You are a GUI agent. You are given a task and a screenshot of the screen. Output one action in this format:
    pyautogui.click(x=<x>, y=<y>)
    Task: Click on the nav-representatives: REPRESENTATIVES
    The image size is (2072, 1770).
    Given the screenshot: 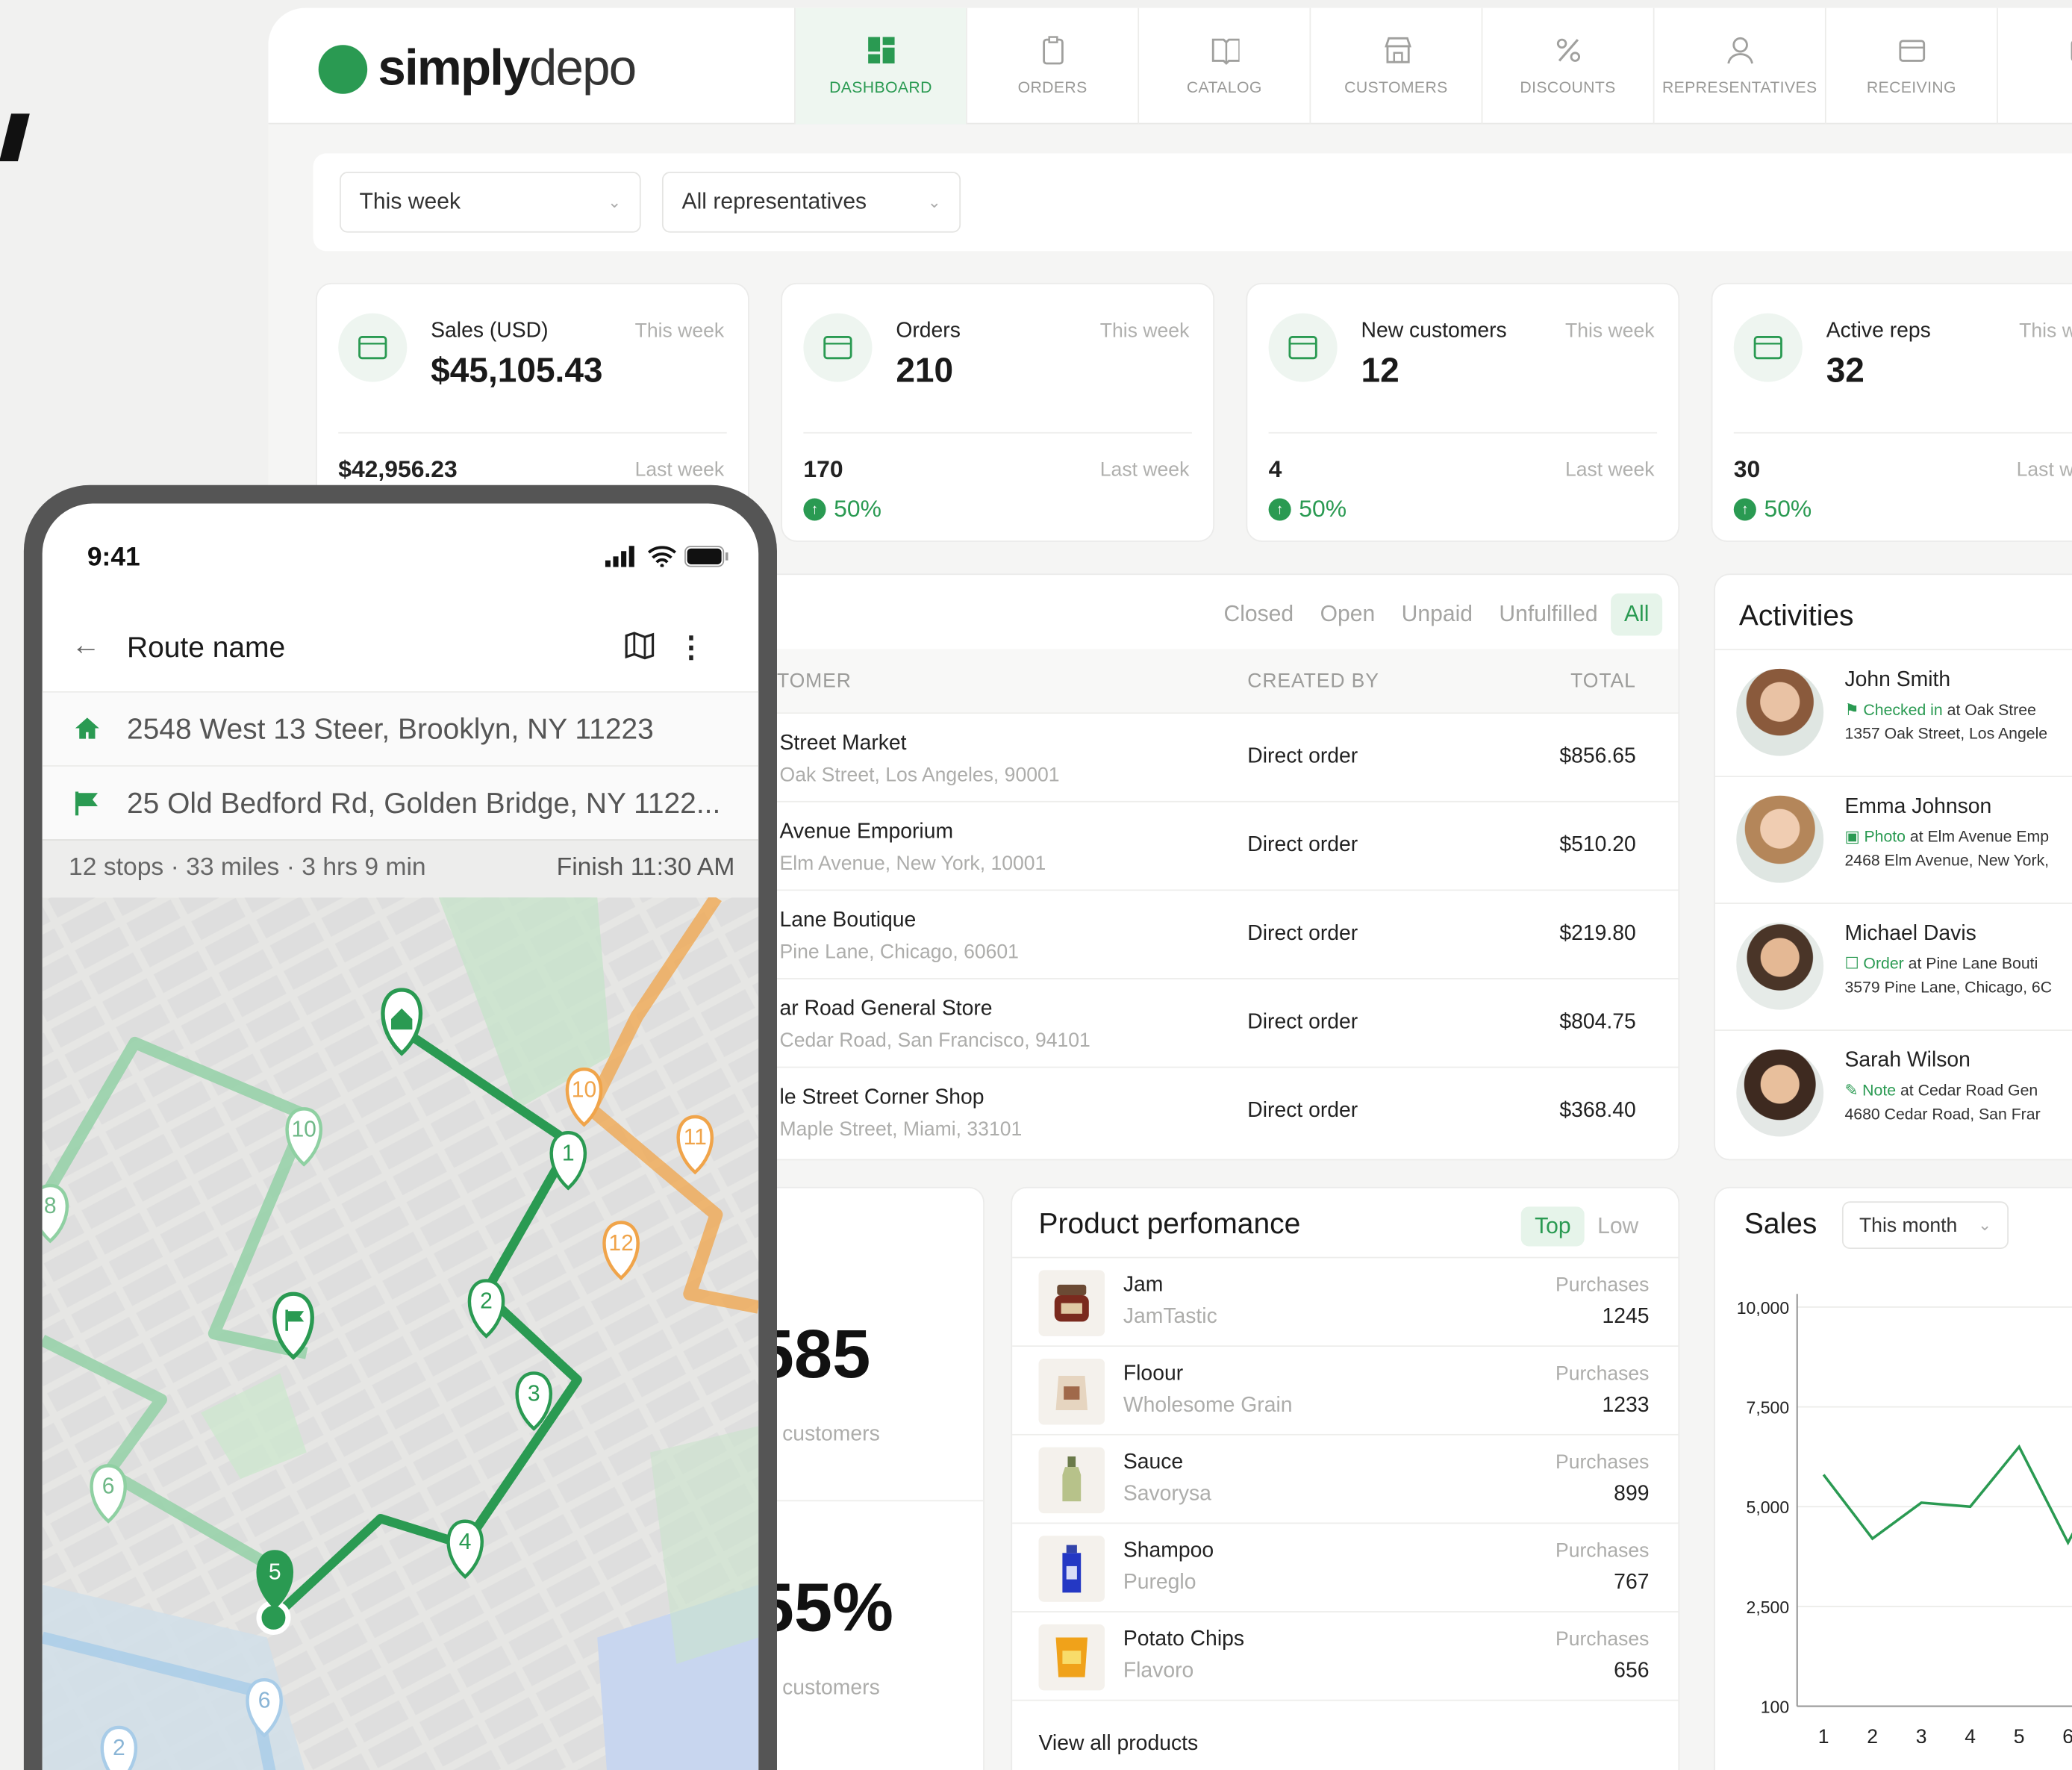 What is the action you would take?
    pyautogui.click(x=1739, y=66)
    